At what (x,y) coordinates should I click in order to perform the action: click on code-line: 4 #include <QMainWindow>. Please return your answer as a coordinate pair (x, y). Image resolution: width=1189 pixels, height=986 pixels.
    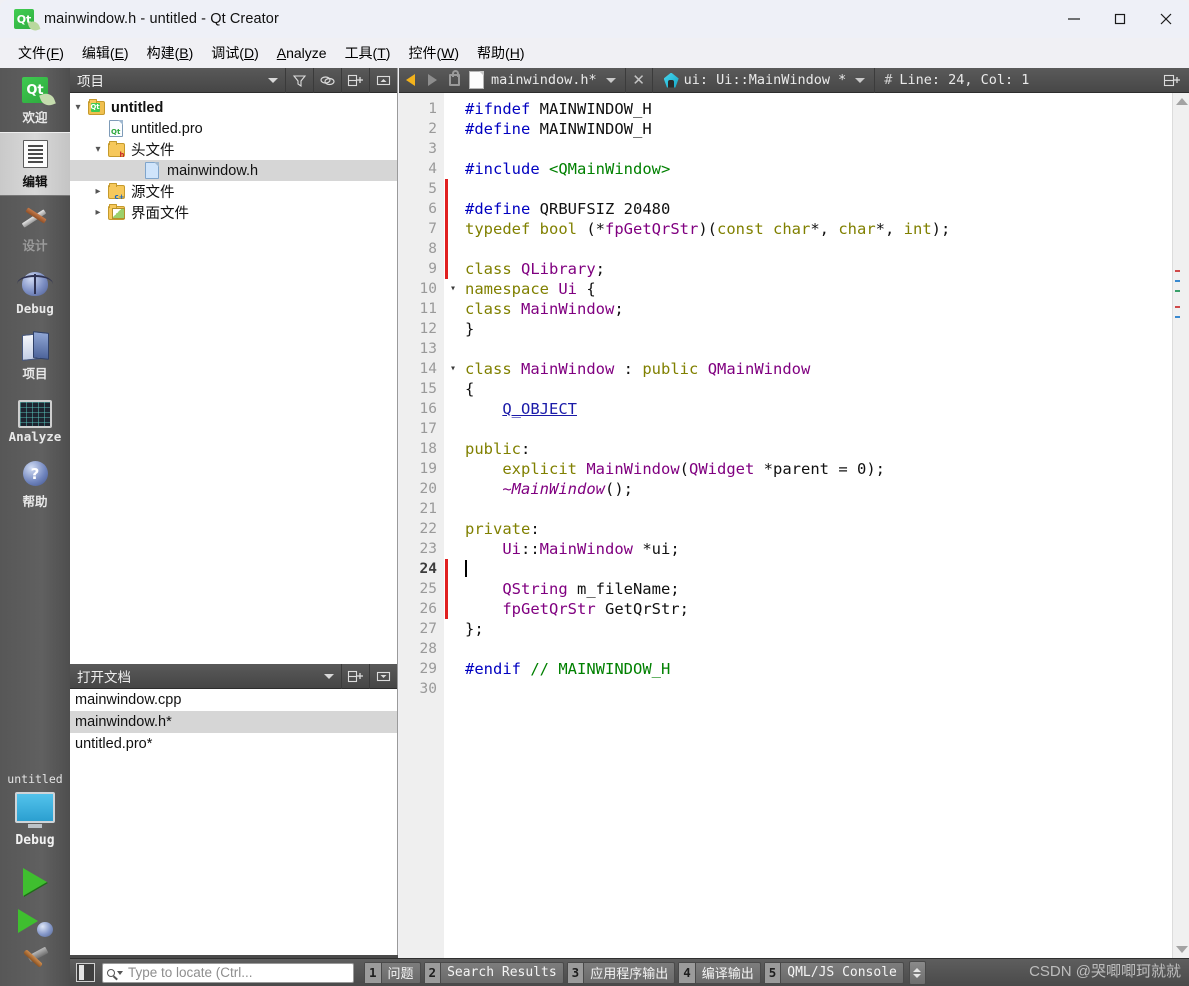
    Looking at the image, I should click on (794, 169).